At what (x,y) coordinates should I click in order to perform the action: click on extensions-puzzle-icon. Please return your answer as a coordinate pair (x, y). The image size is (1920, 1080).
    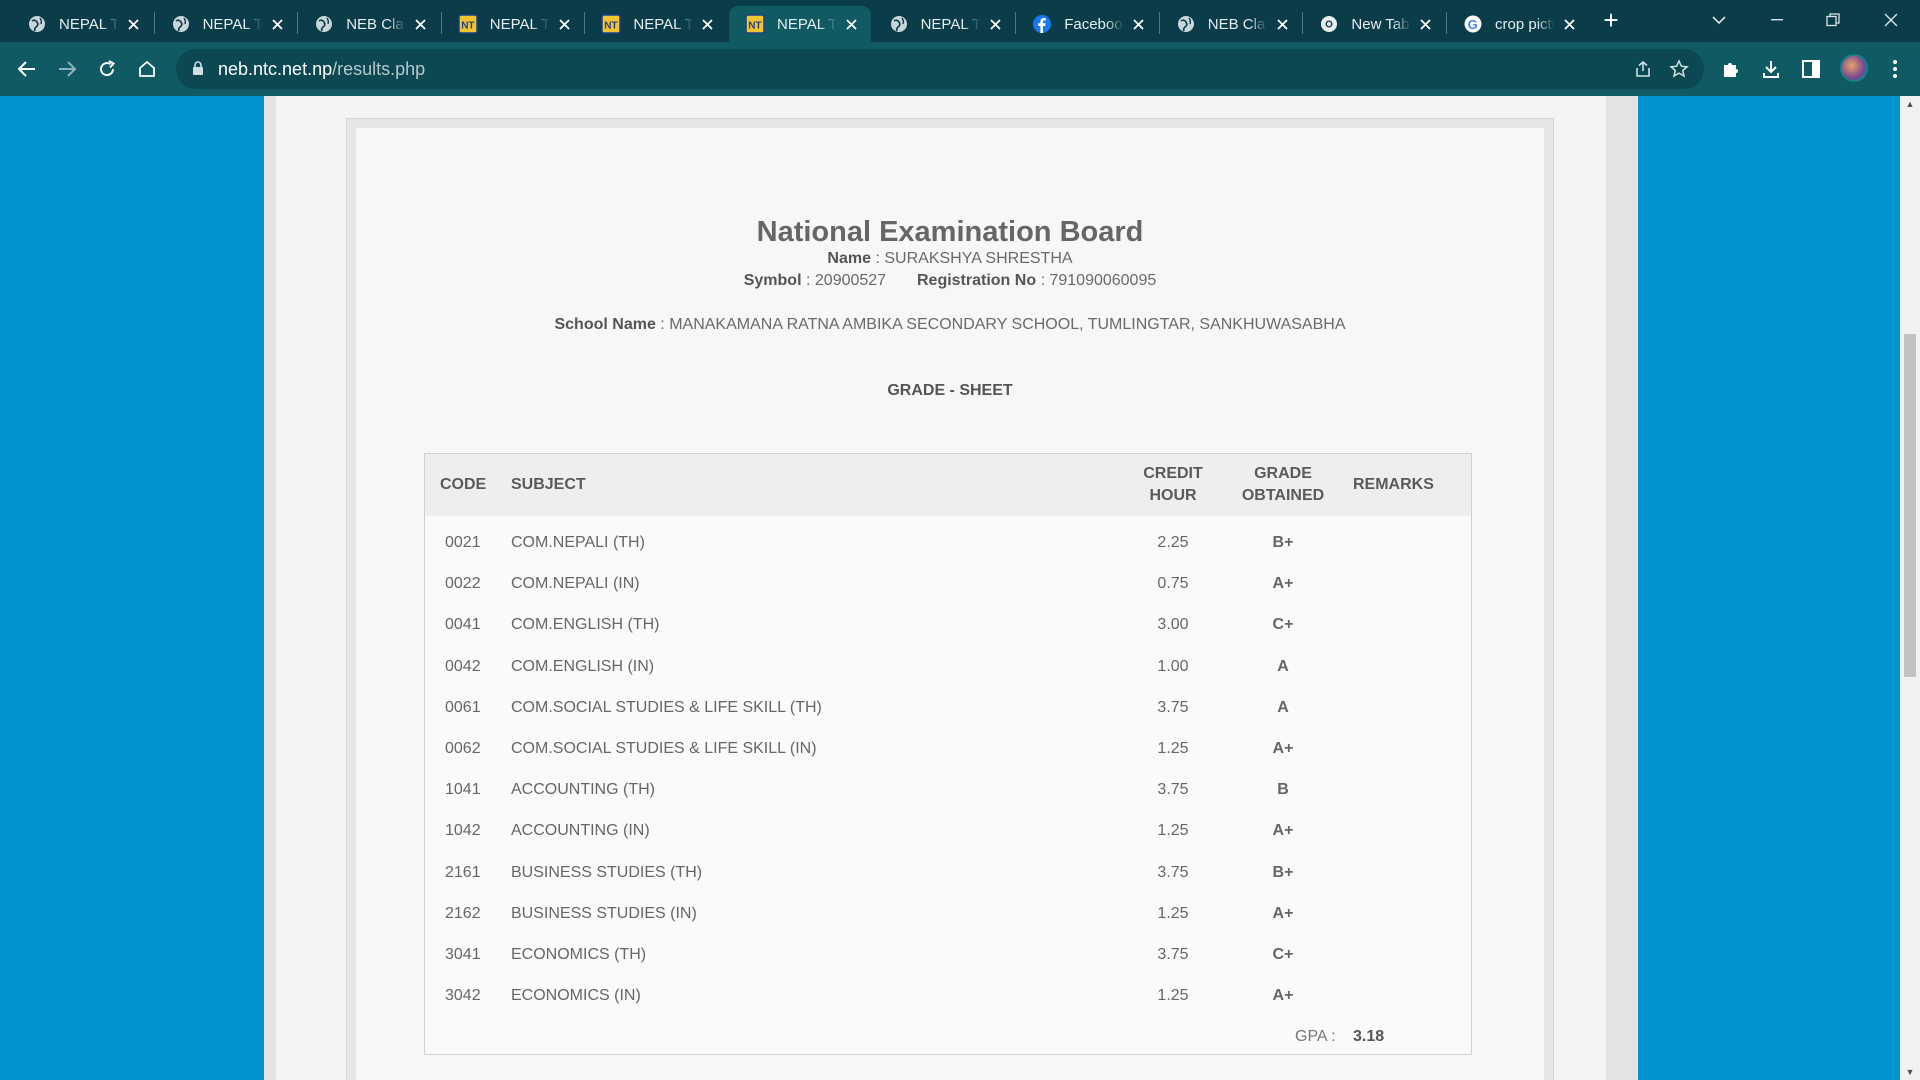
    Looking at the image, I should click on (1731, 69).